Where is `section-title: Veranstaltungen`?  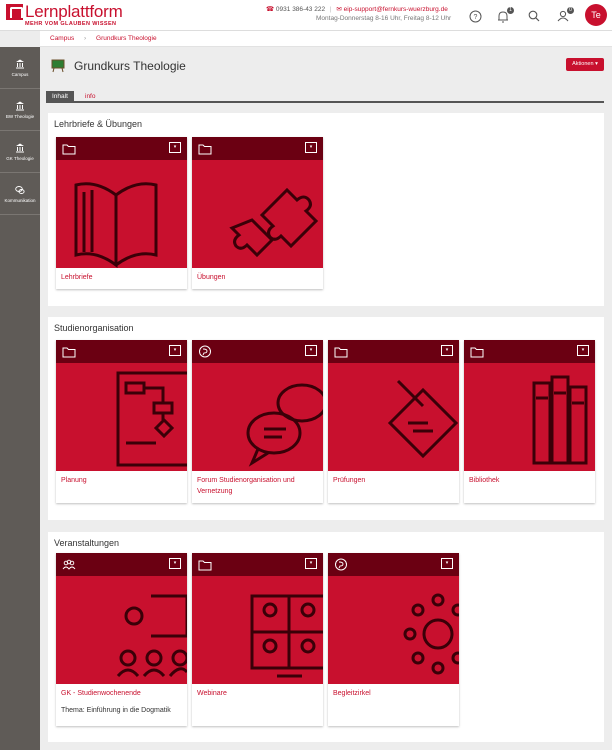
section-title: Veranstaltungen is located at coordinates (87, 543).